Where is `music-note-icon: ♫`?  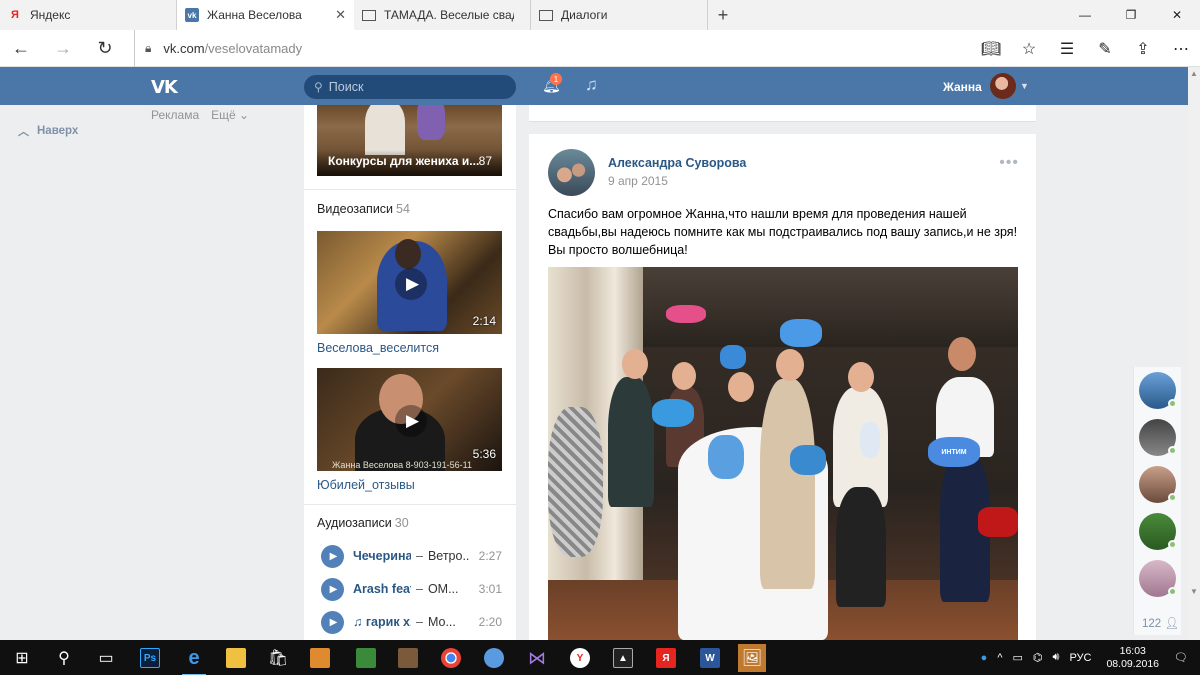 music-note-icon: ♫ is located at coordinates (591, 85).